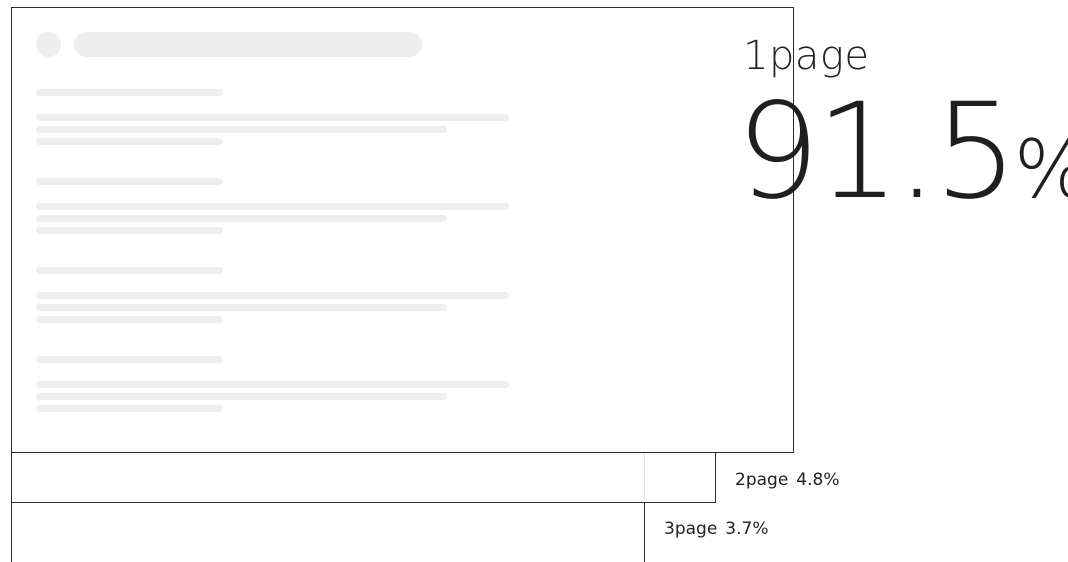  I want to click on page-2-label: 2page, so click(762, 480).